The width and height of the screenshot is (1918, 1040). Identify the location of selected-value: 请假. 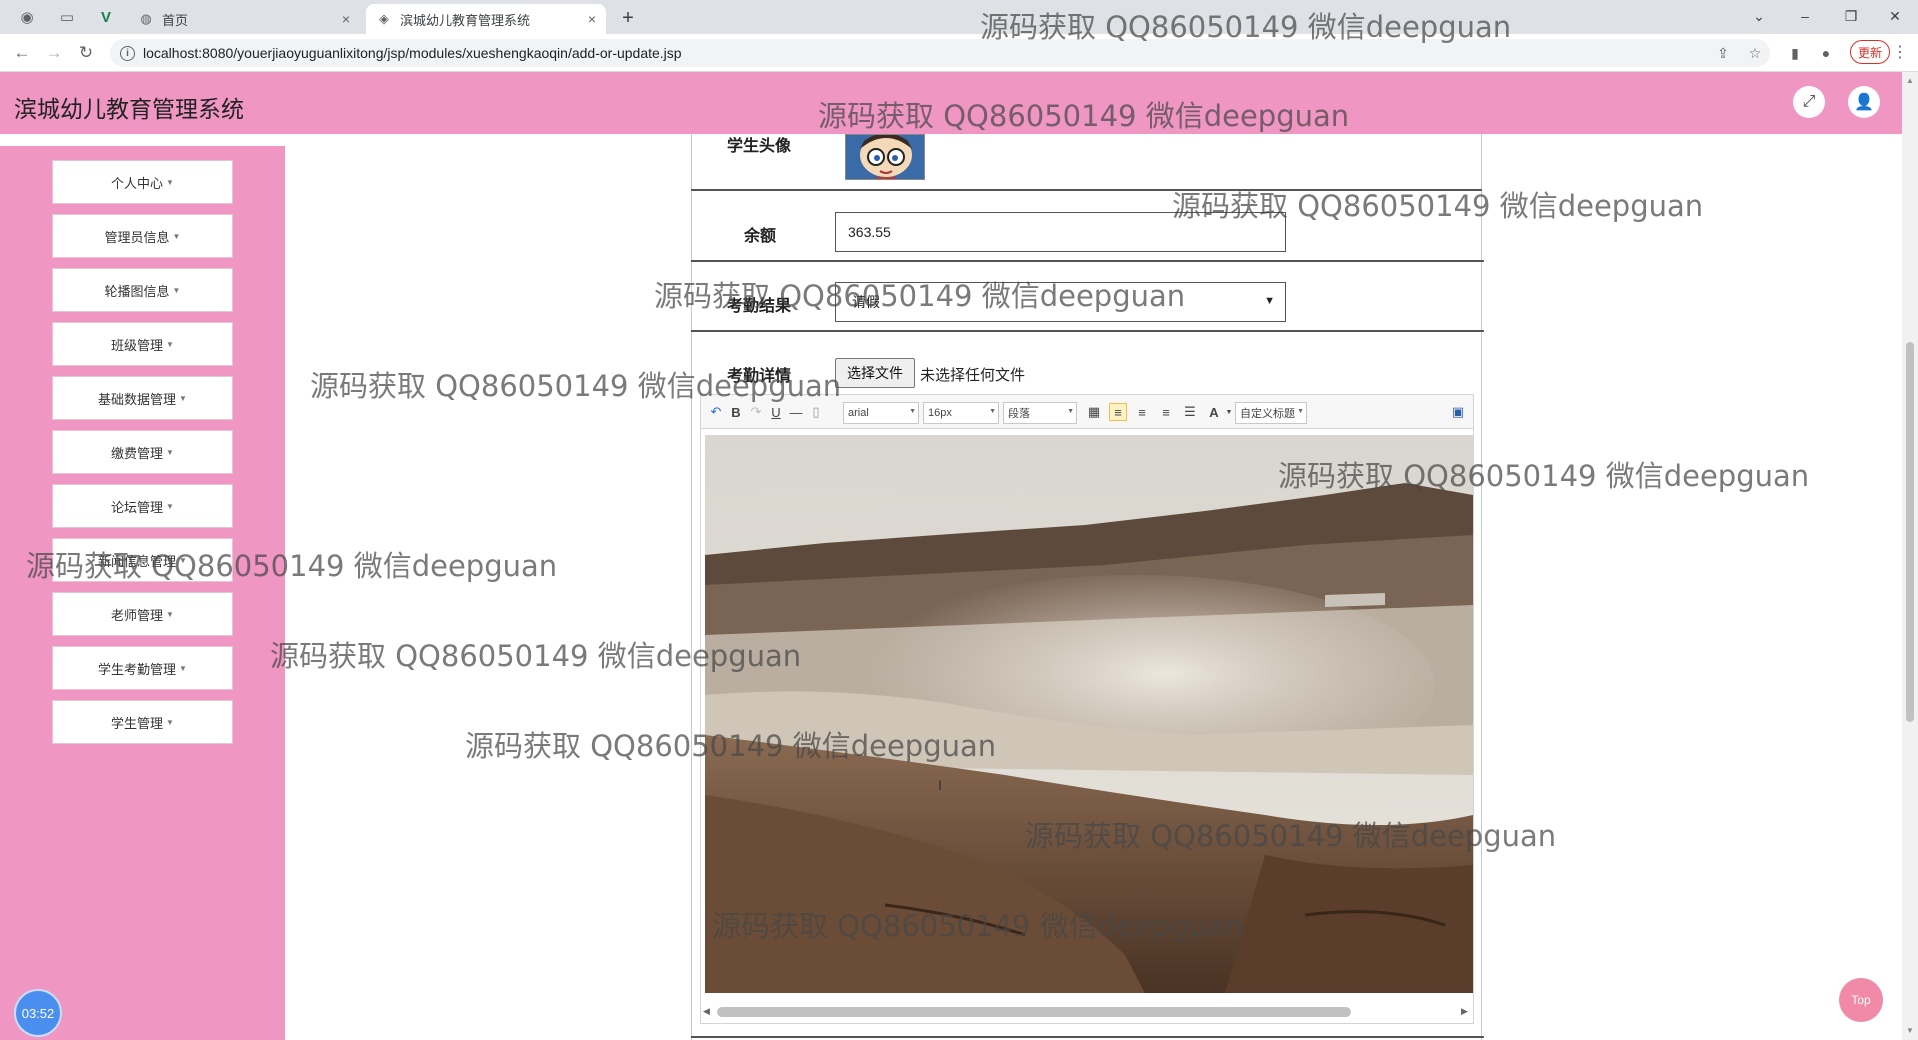
(866, 302).